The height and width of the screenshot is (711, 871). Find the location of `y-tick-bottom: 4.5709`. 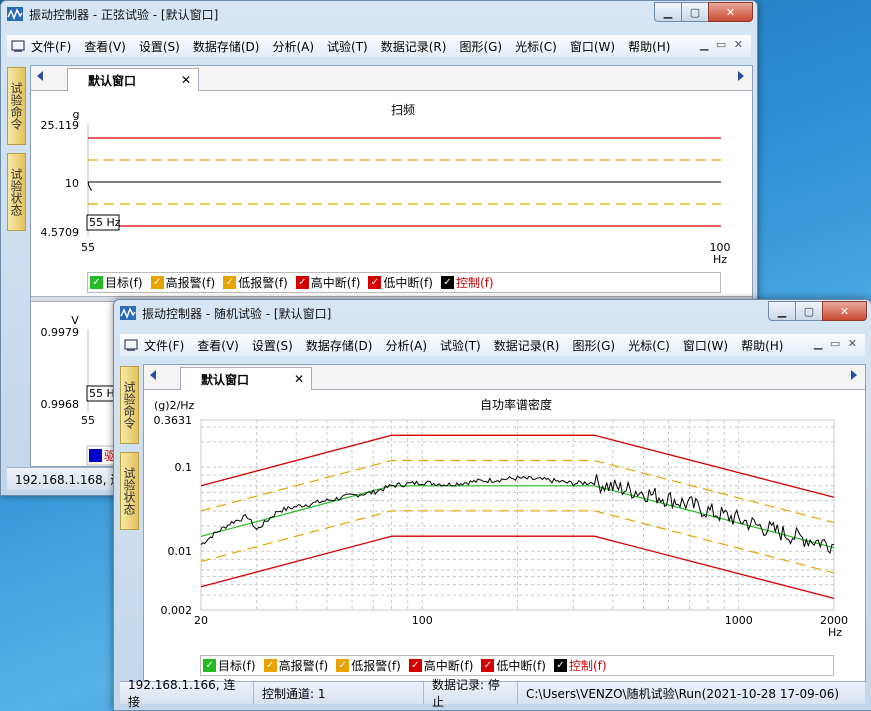

y-tick-bottom: 4.5709 is located at coordinates (60, 232).